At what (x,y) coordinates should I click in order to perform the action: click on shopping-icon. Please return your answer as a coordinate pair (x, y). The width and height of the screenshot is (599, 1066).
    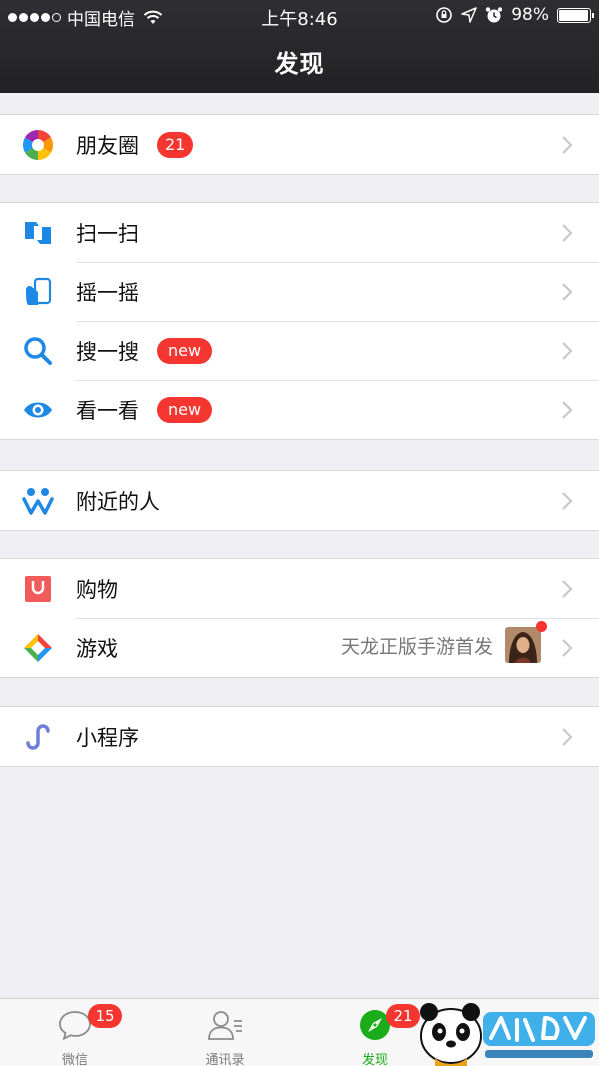
    Looking at the image, I should click on (38, 589).